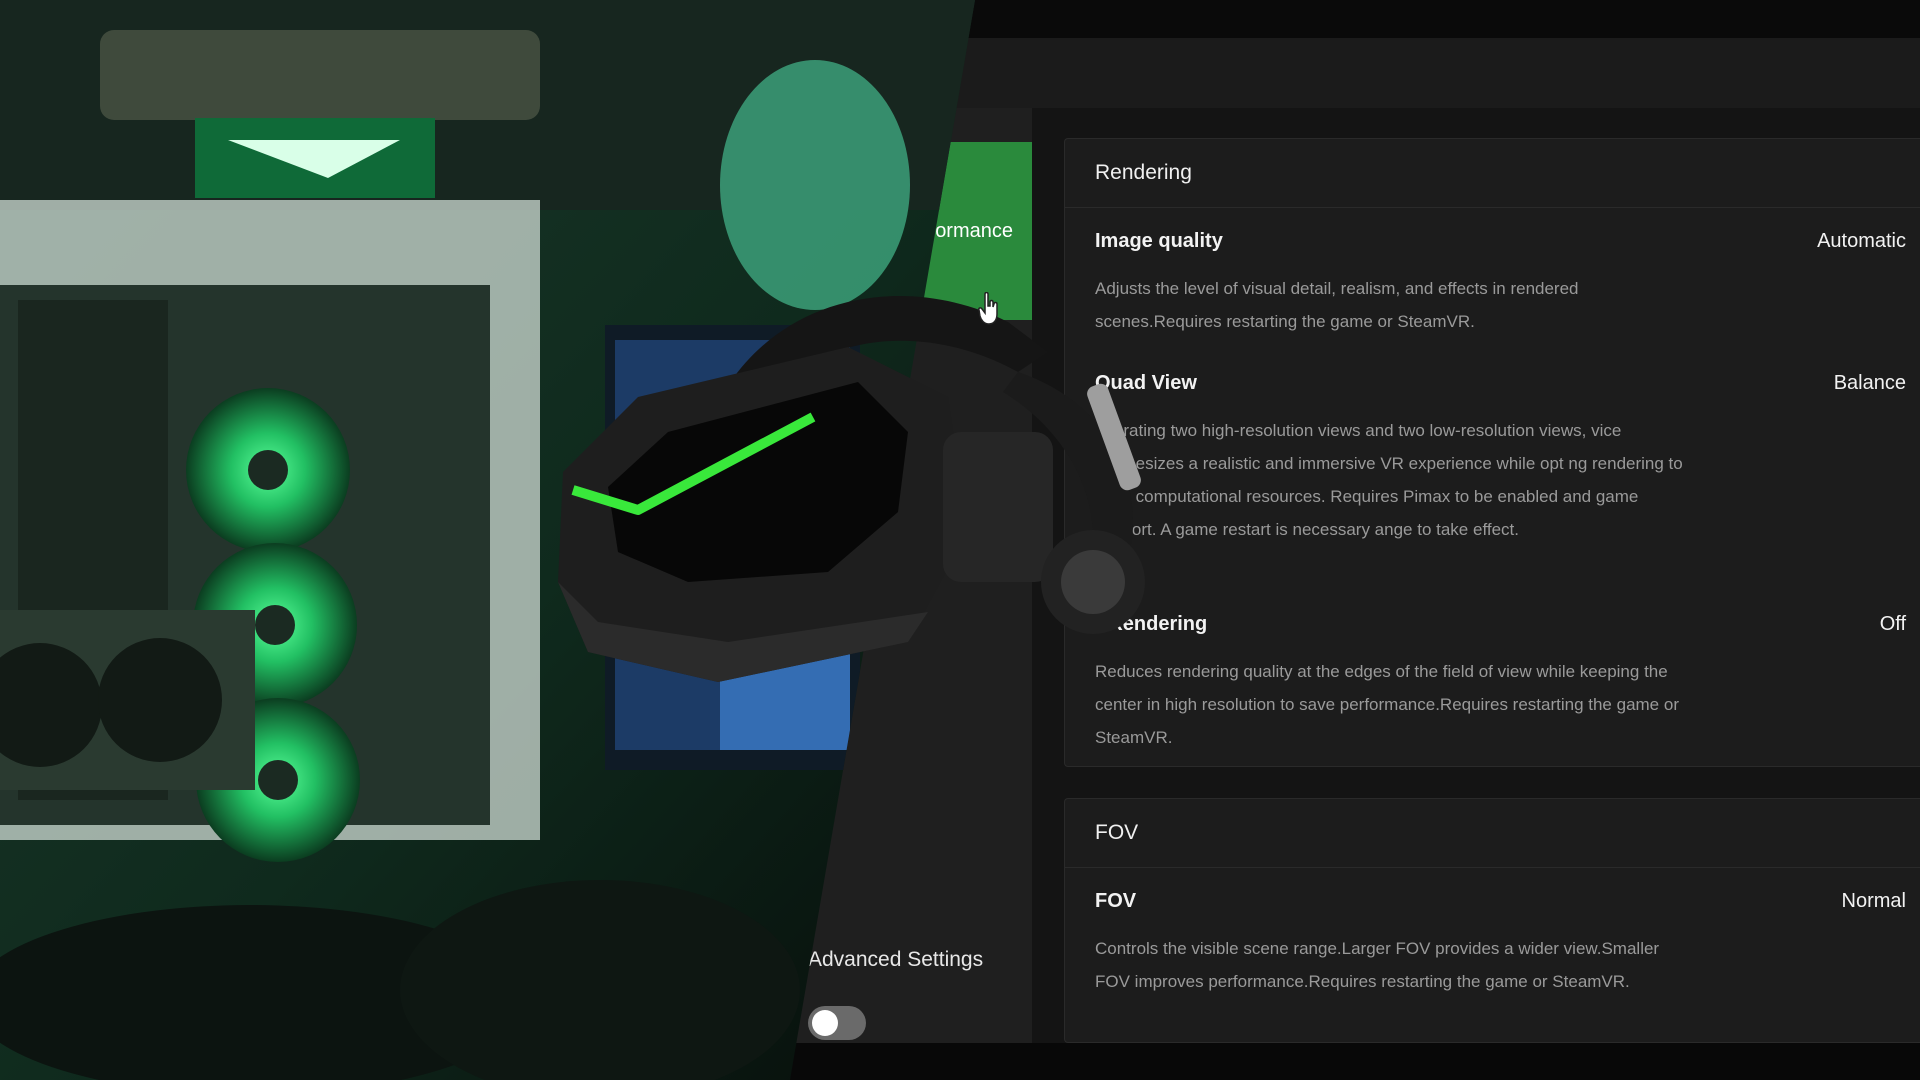  What do you see at coordinates (1116, 901) in the screenshot?
I see `setting-title: FOV` at bounding box center [1116, 901].